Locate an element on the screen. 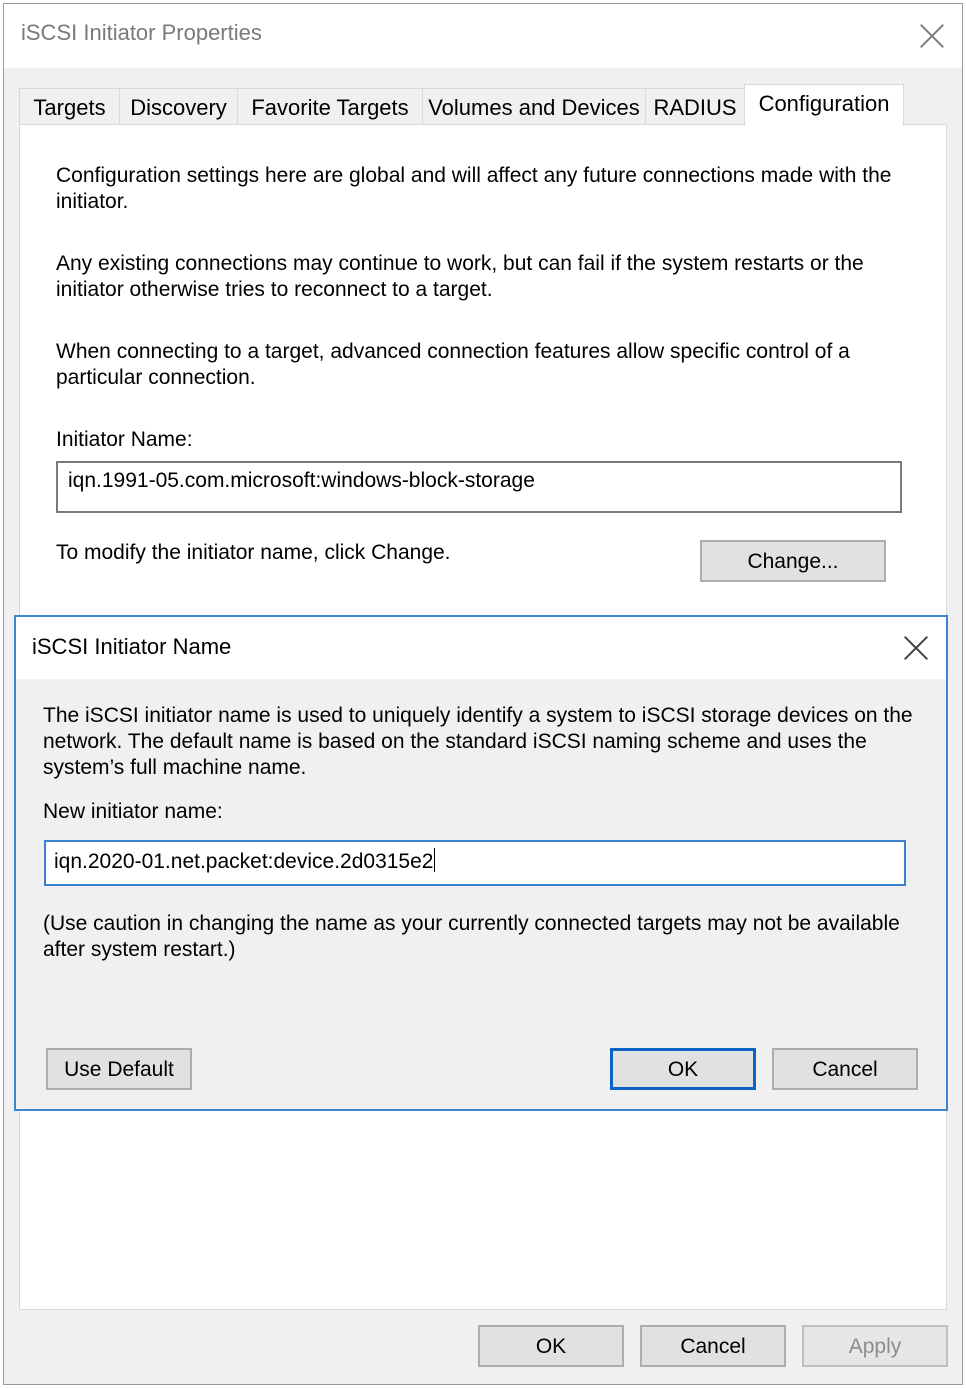 This screenshot has width=966, height=1388. window-title: iSCSI Initiator Properties is located at coordinates (141, 32).